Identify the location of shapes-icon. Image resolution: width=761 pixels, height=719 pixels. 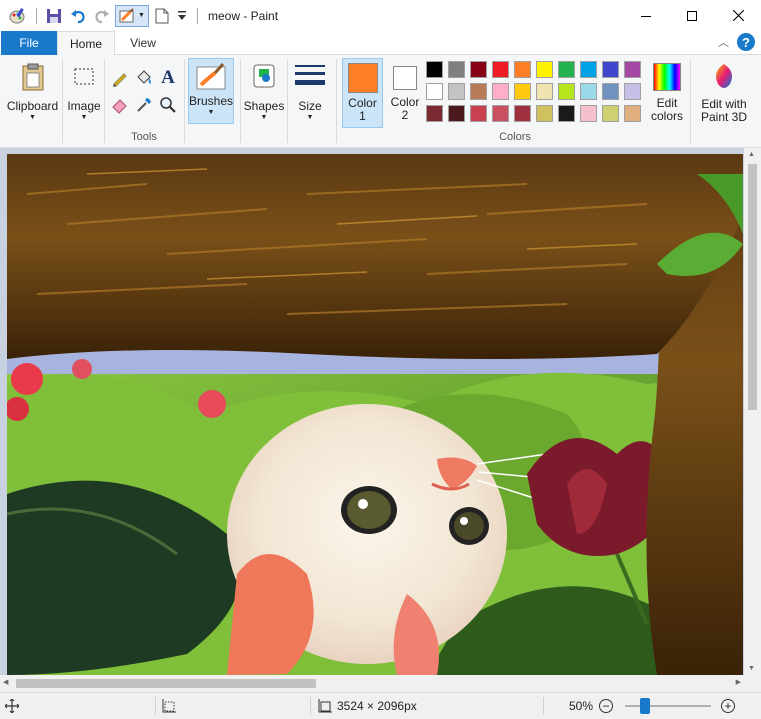
(264, 76).